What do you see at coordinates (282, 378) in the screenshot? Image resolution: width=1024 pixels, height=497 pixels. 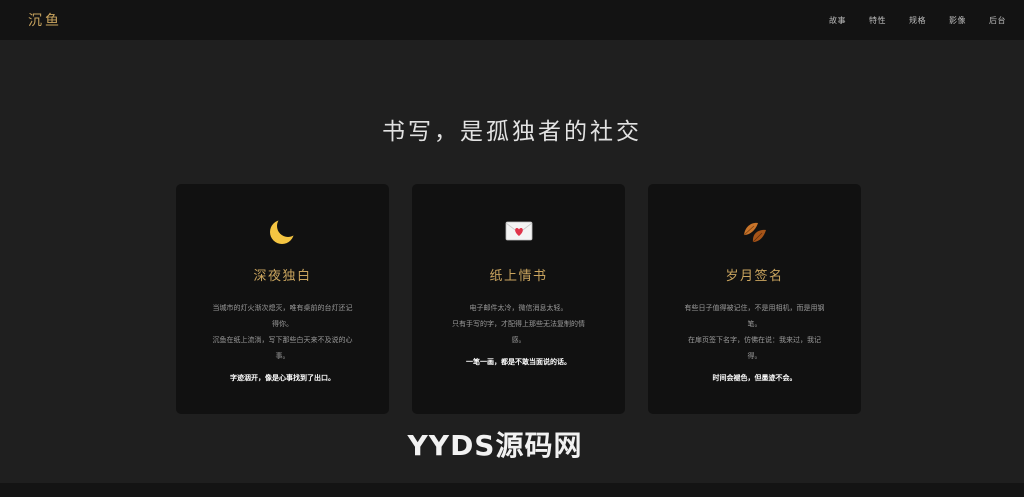 I see `card-tagline: 字迹洇开，像是心事找到了出口。` at bounding box center [282, 378].